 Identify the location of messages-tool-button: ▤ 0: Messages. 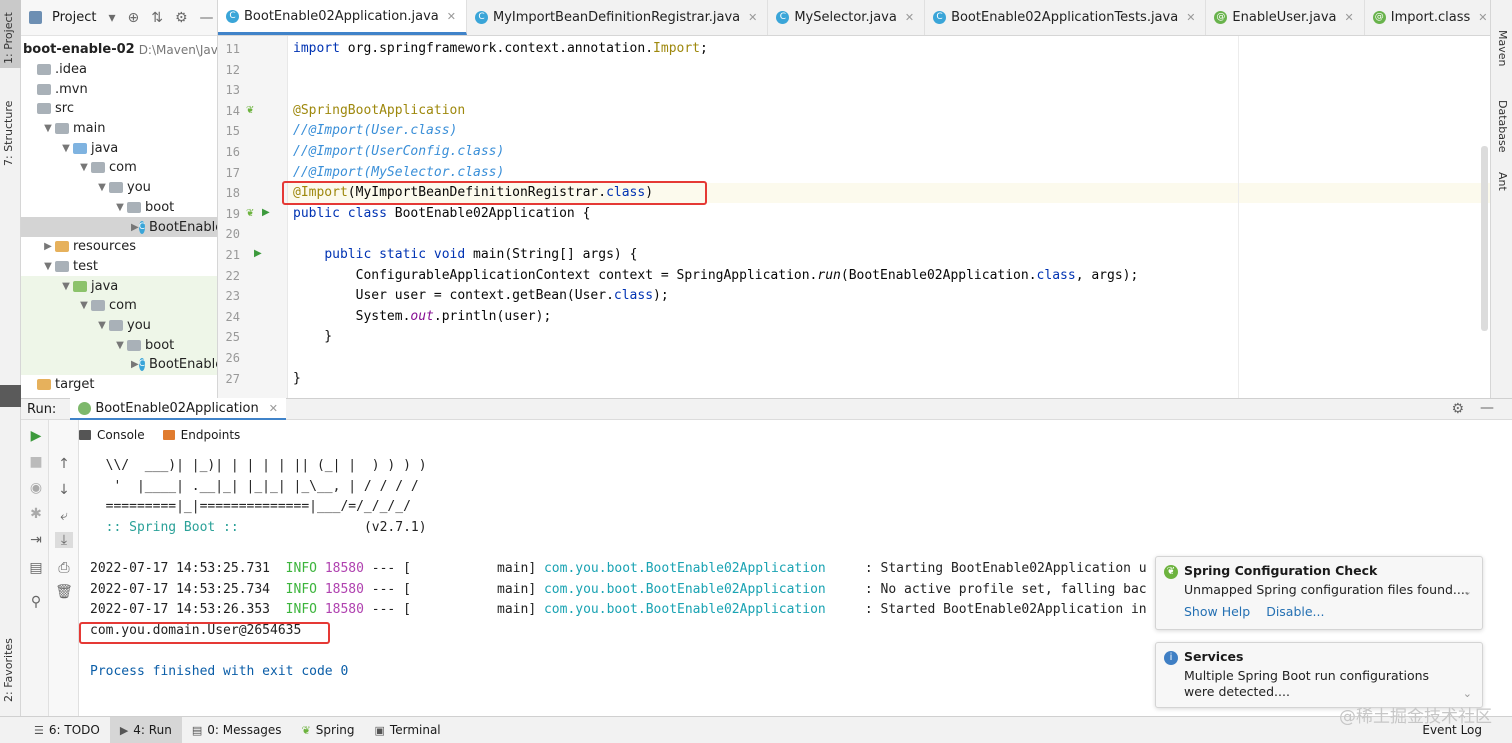
(237, 730).